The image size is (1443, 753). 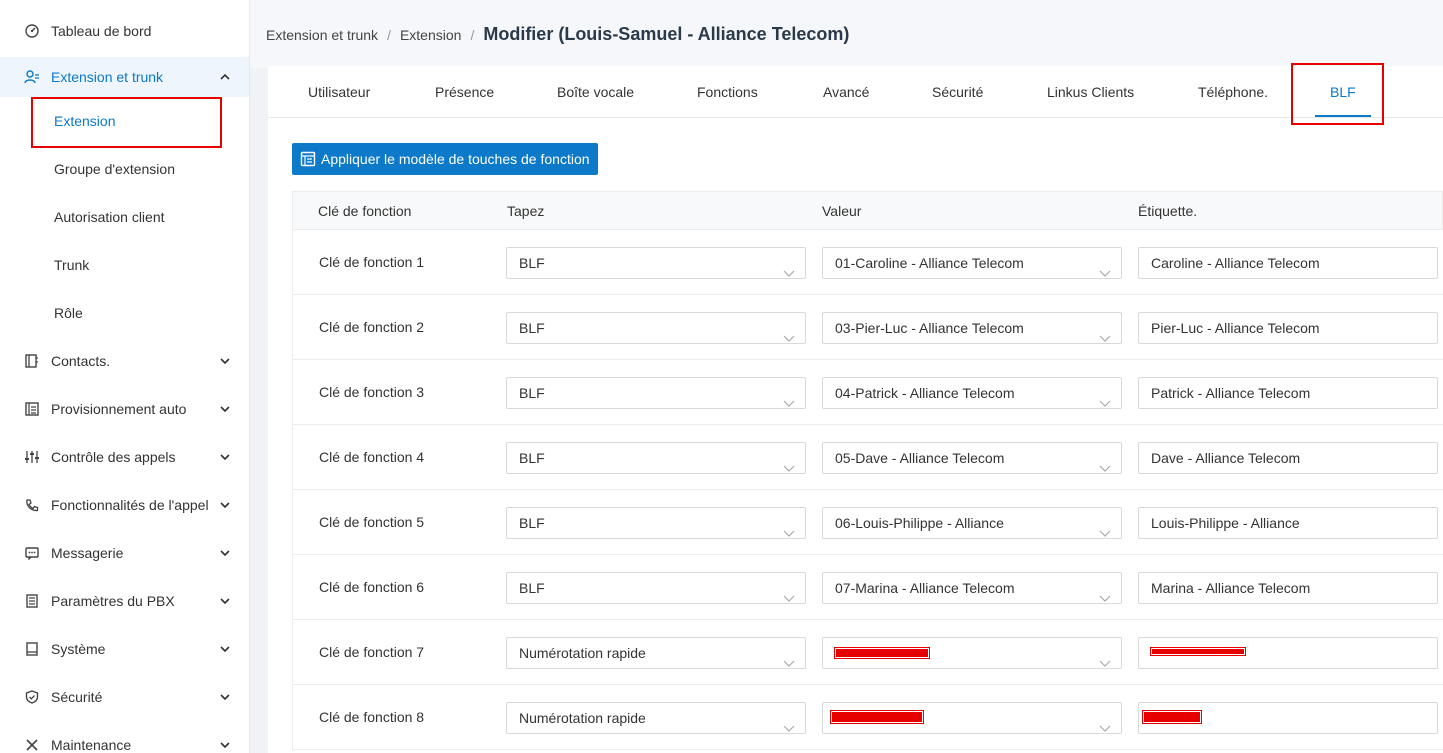 What do you see at coordinates (113, 601) in the screenshot?
I see `nav-pbx-settings-label: Paramètres du PBX` at bounding box center [113, 601].